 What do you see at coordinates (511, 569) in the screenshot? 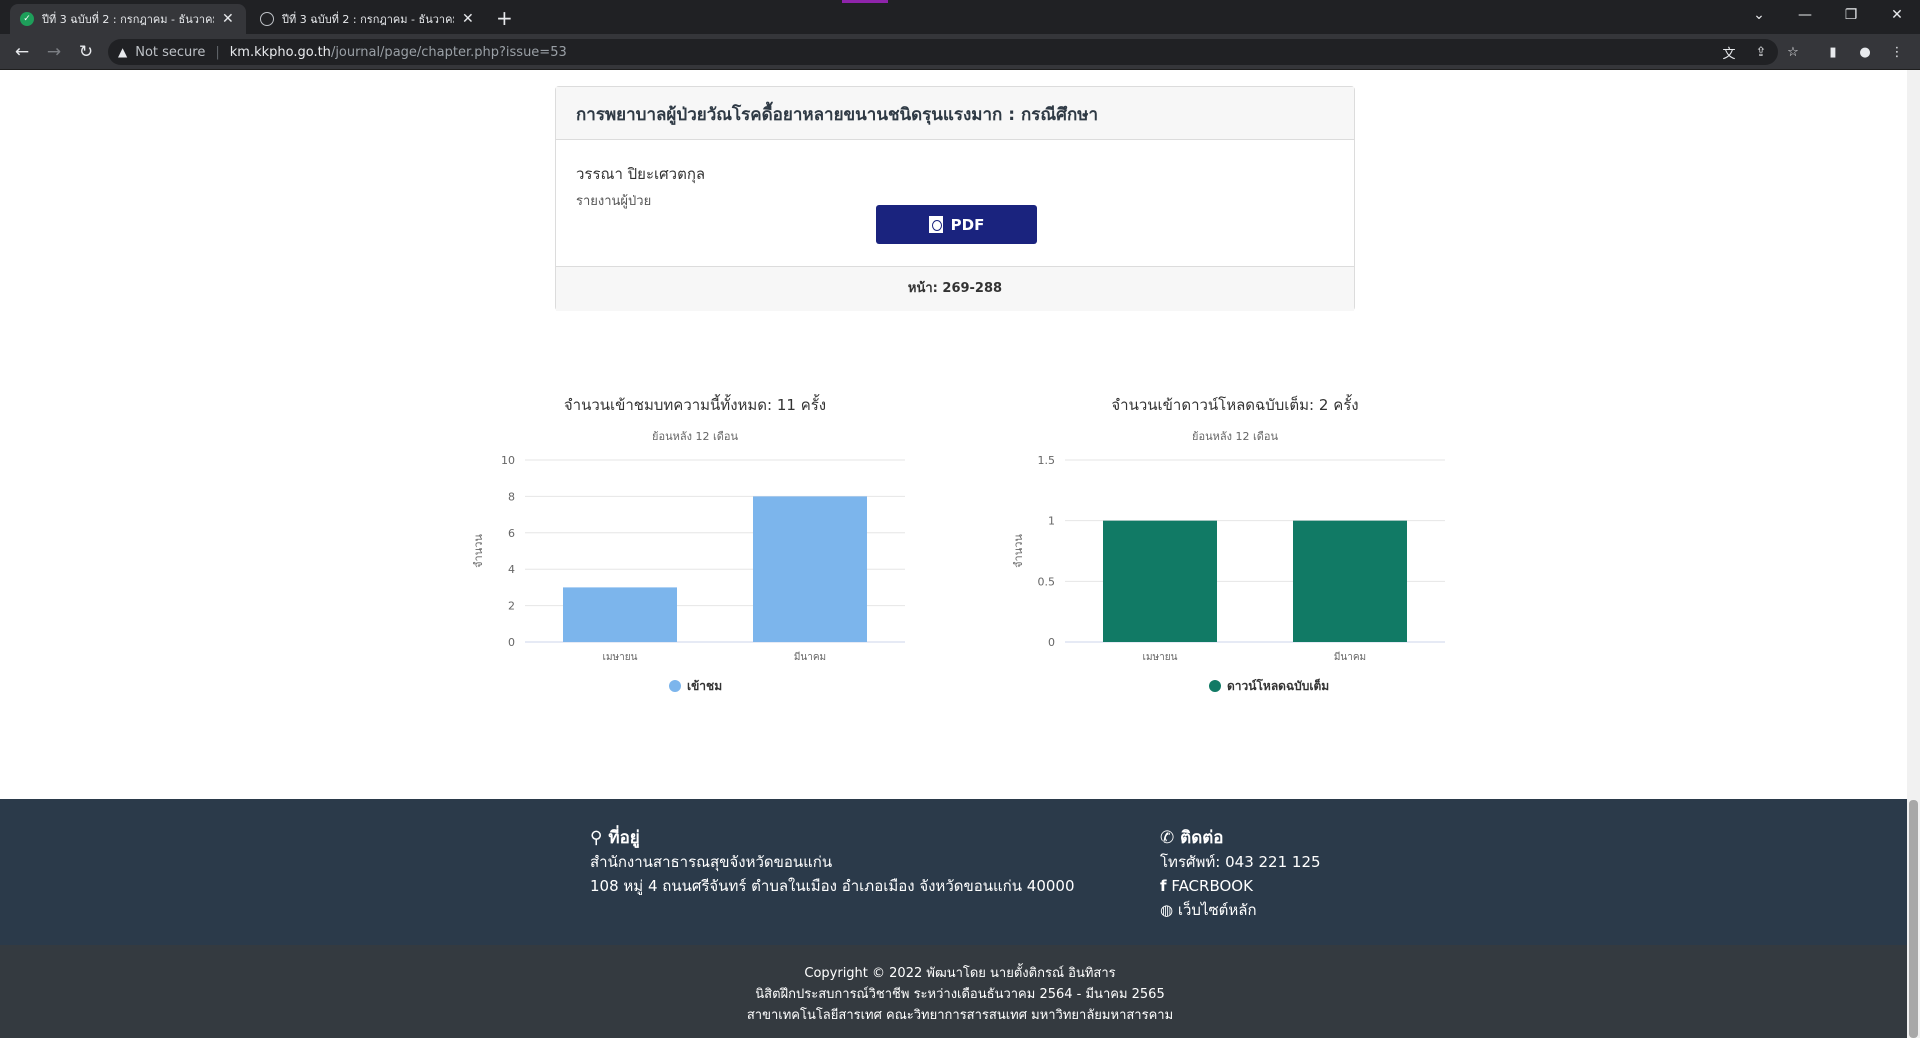
I see `y-tick-label: 4` at bounding box center [511, 569].